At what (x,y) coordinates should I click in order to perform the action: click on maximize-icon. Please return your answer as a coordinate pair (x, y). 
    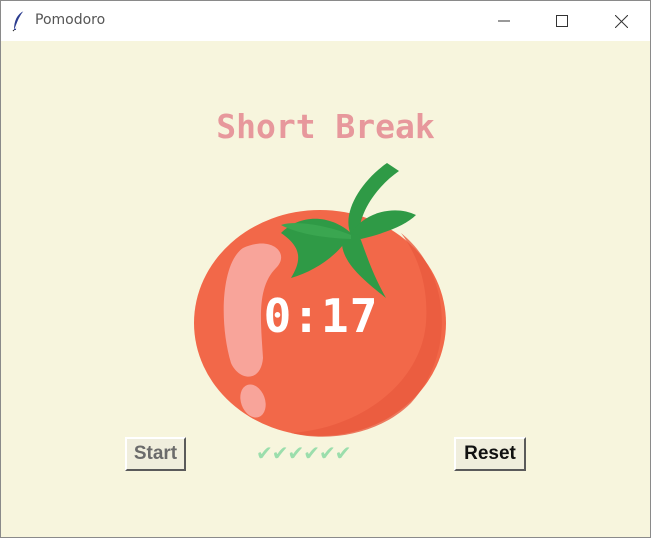
    Looking at the image, I should click on (562, 21).